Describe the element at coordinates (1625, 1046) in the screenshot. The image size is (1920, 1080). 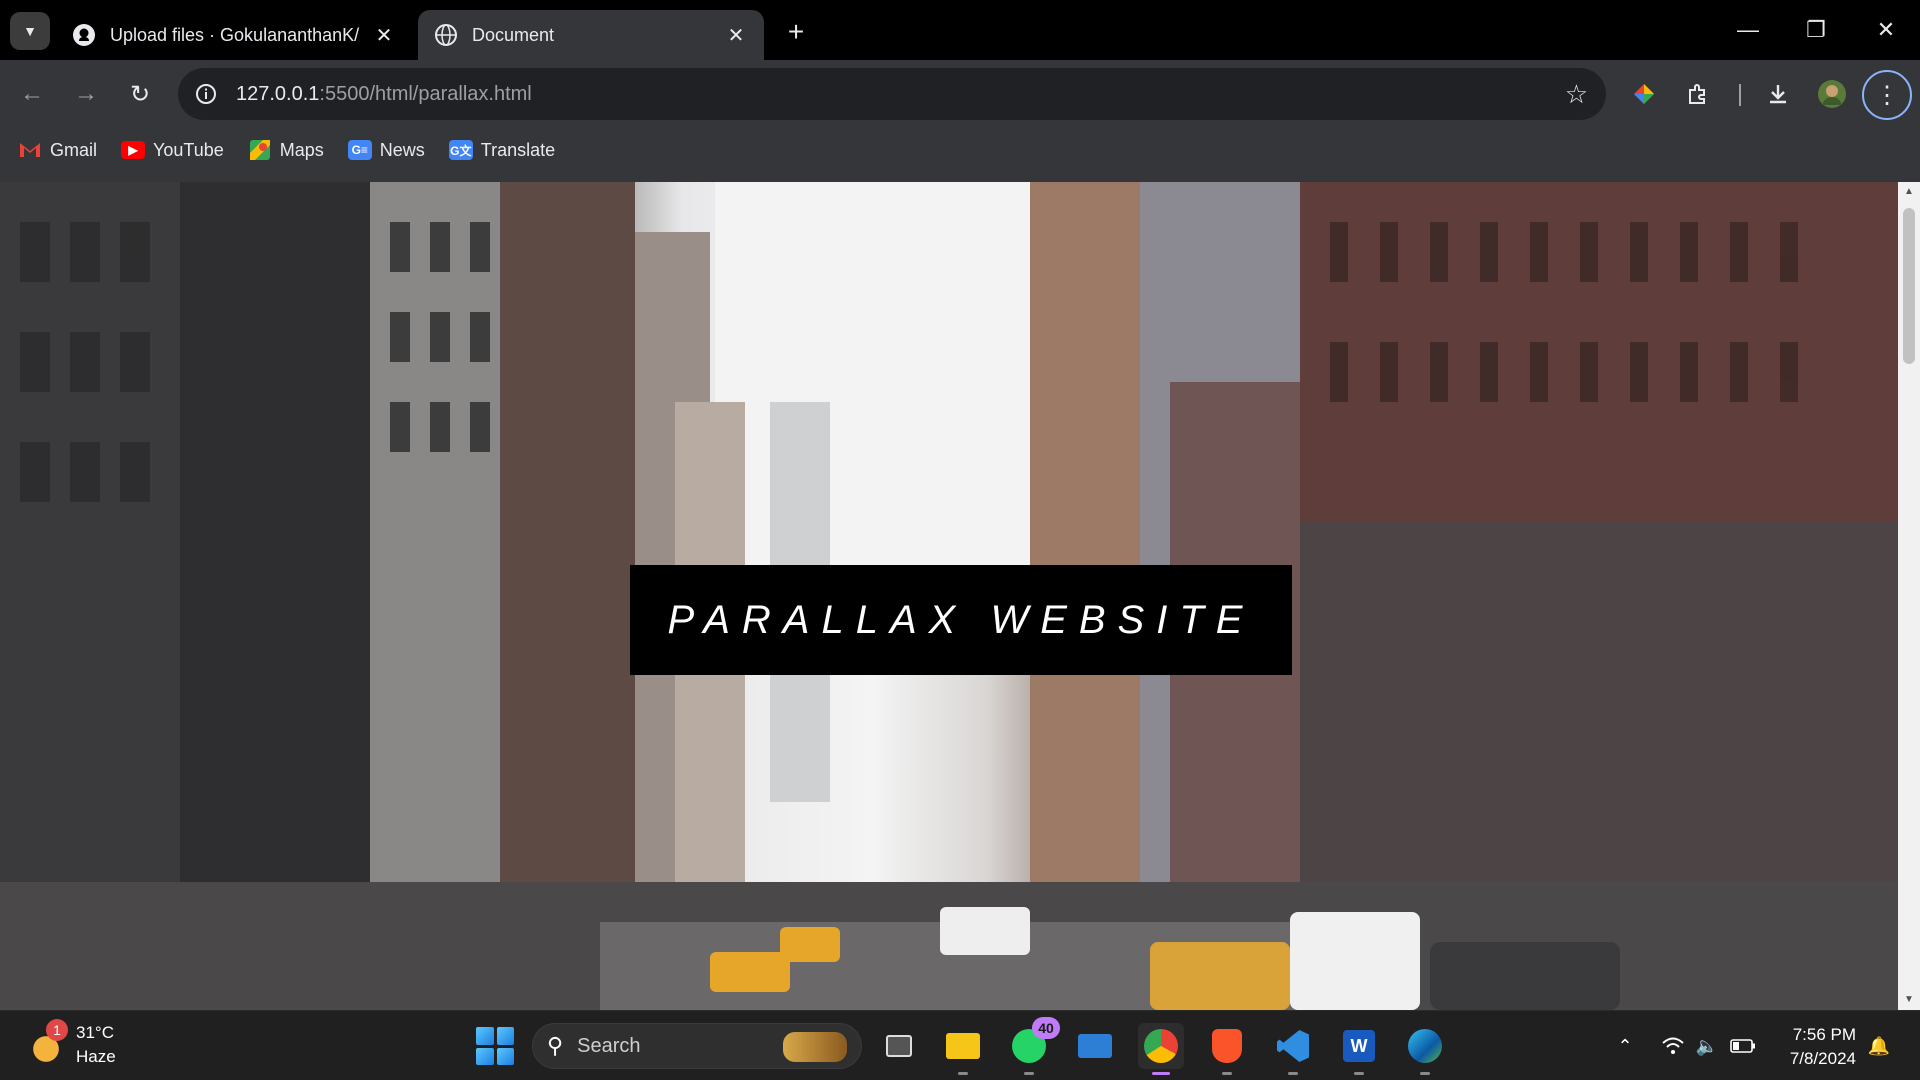
I see `chevron-up-icon: ⌃` at that location.